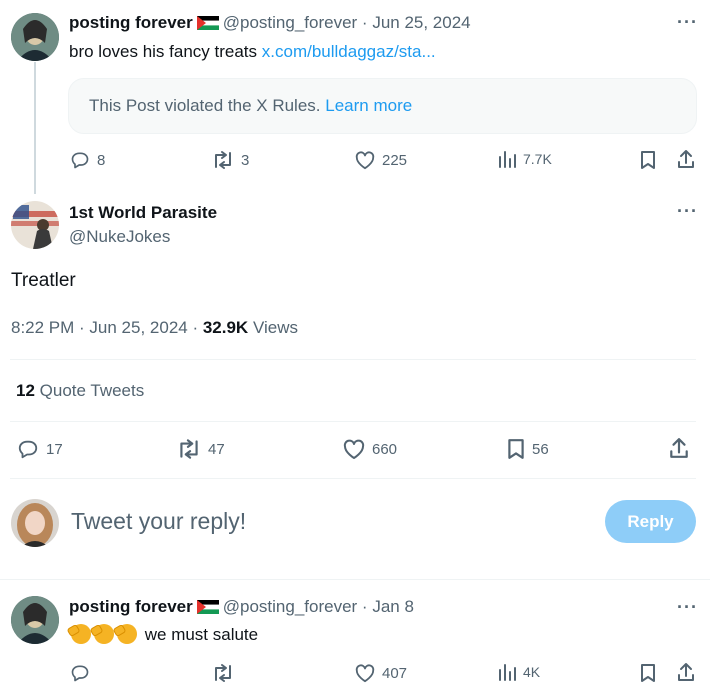 Image resolution: width=710 pixels, height=697 pixels. Describe the element at coordinates (43, 280) in the screenshot. I see `tweet-body: Treatler` at that location.